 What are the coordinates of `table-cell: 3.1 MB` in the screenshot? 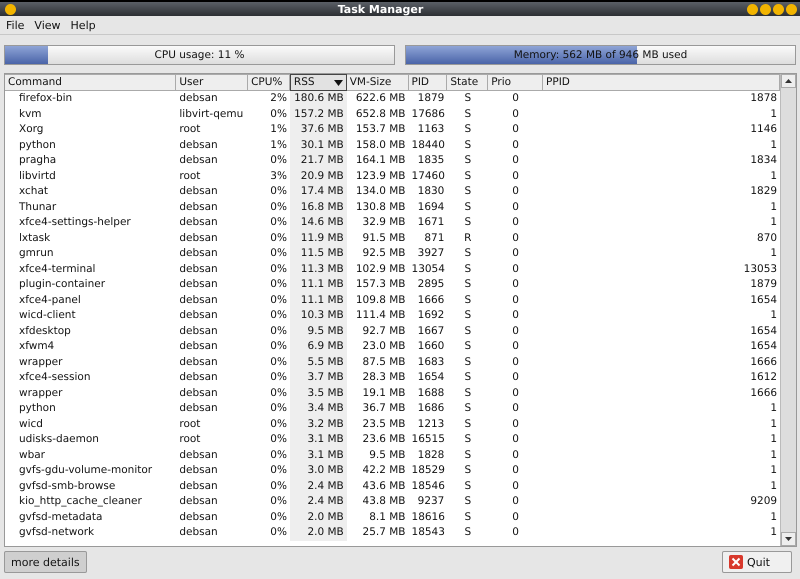 It's located at (318, 455).